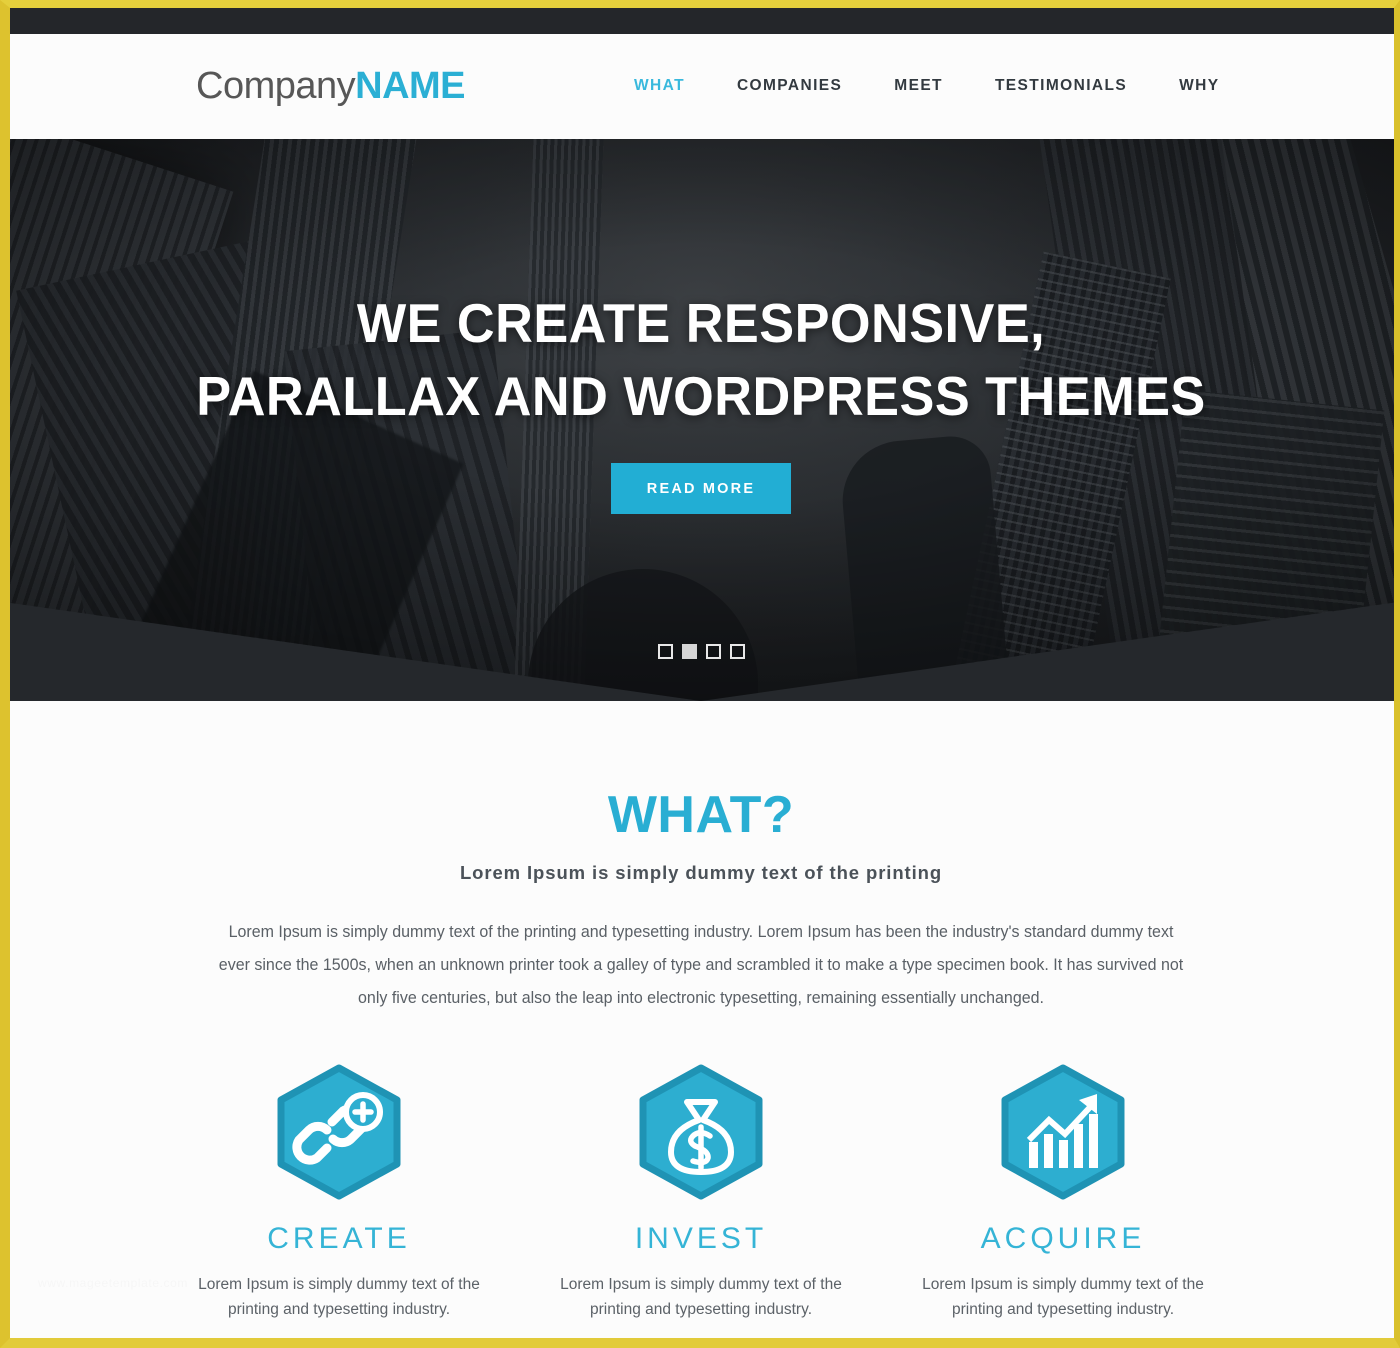 The image size is (1400, 1348). Describe the element at coordinates (701, 395) in the screenshot. I see `hero-headline-line-2: PARALLAX AND WORDPRESS THEMES` at that location.